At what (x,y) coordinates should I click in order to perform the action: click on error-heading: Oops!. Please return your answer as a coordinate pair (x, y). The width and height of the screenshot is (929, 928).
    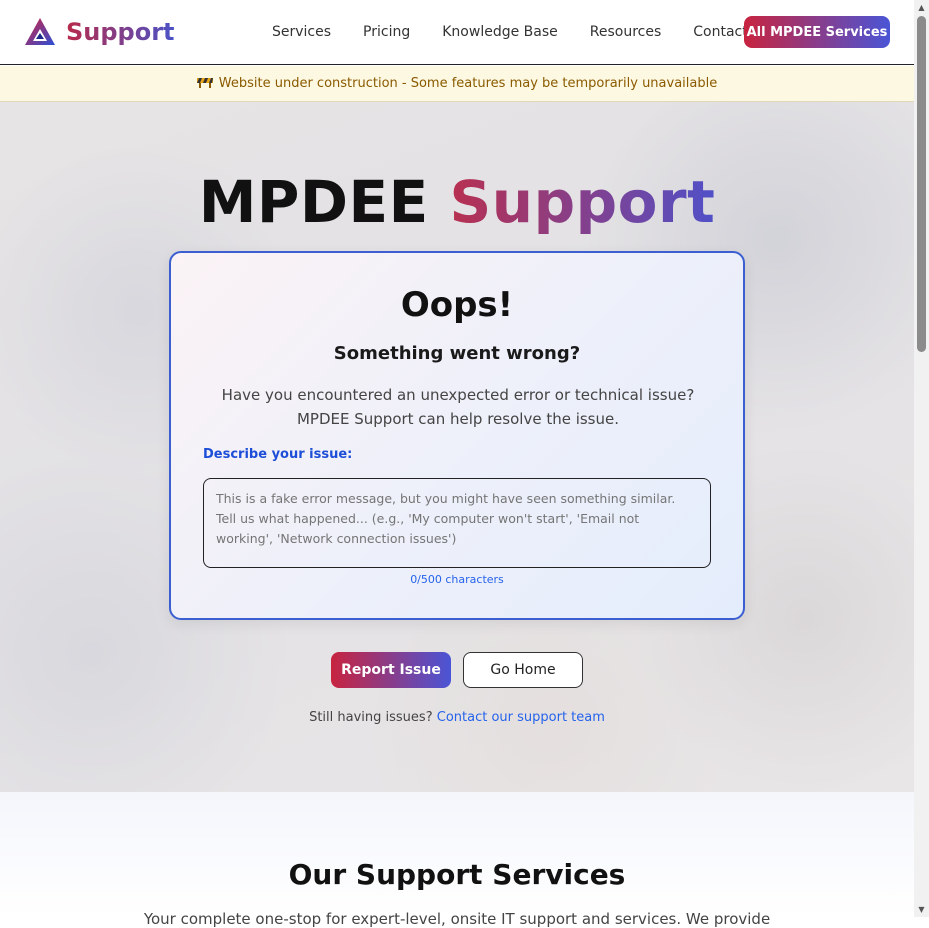
    Looking at the image, I should click on (457, 305).